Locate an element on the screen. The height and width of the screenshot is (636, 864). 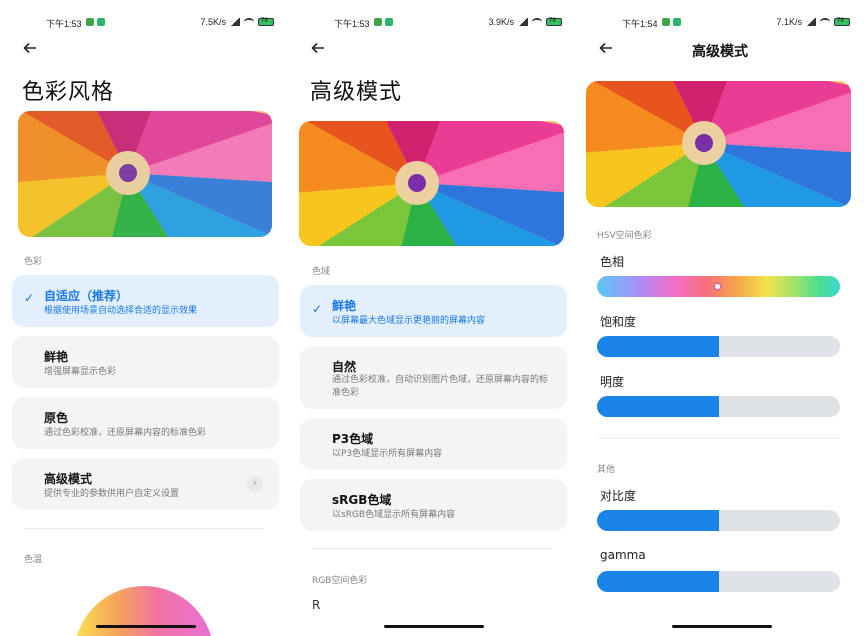
gamma-slider is located at coordinates (718, 581).